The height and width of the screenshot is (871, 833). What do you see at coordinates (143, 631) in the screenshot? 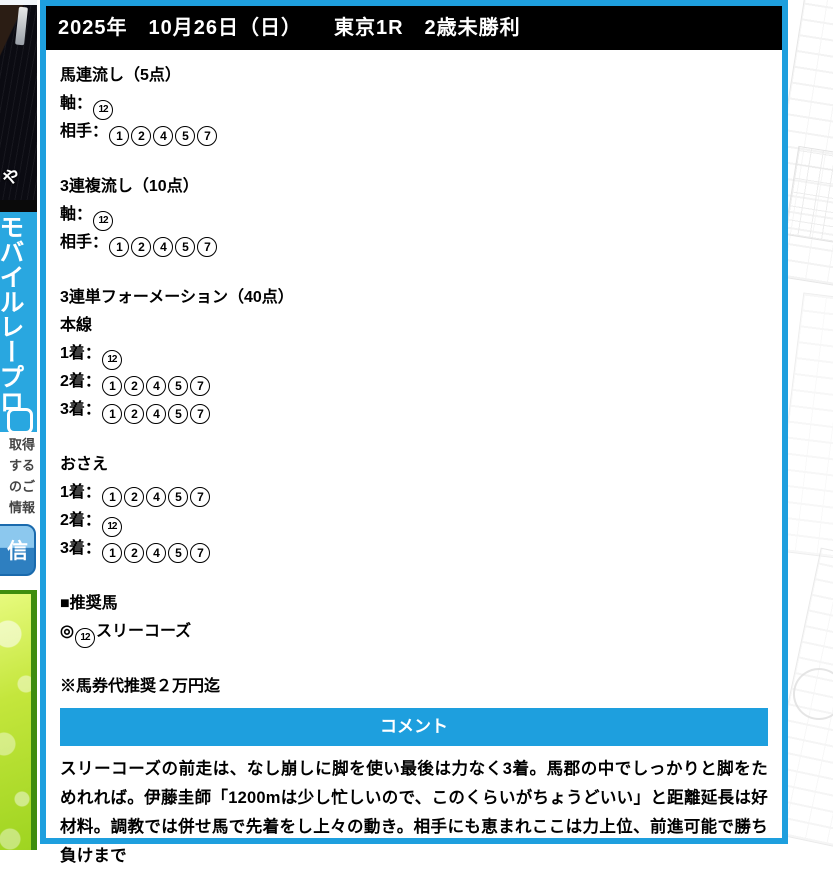
I see `horse-name: スリーコーズ` at bounding box center [143, 631].